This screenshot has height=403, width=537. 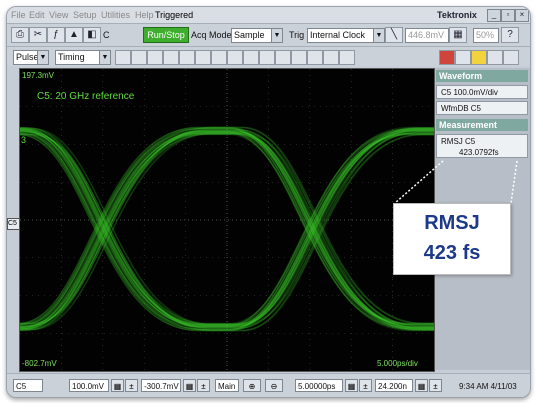 I want to click on cursor-icon, so click(x=511, y=57).